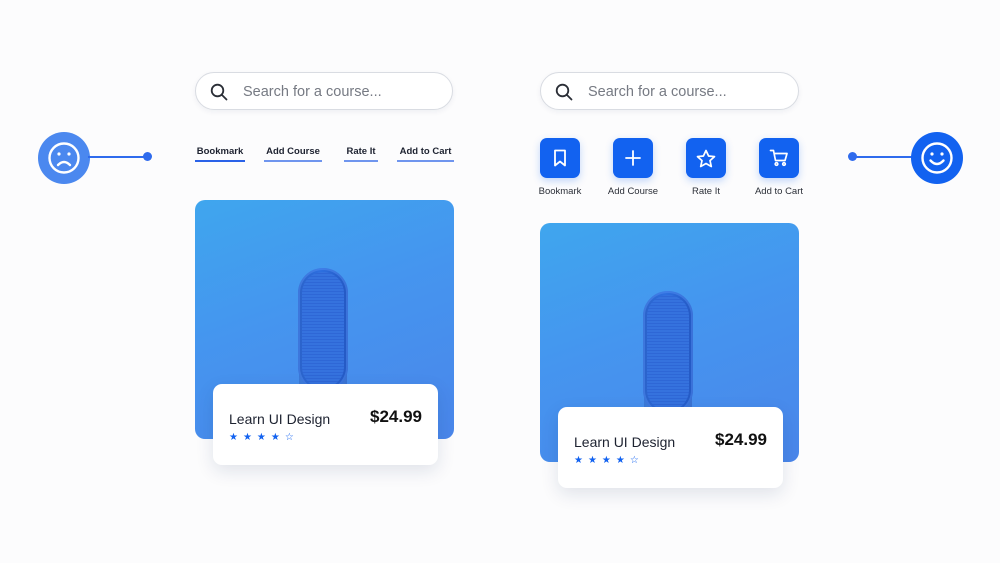 The width and height of the screenshot is (1000, 563). Describe the element at coordinates (147, 156) in the screenshot. I see `connector-dot-left` at that location.